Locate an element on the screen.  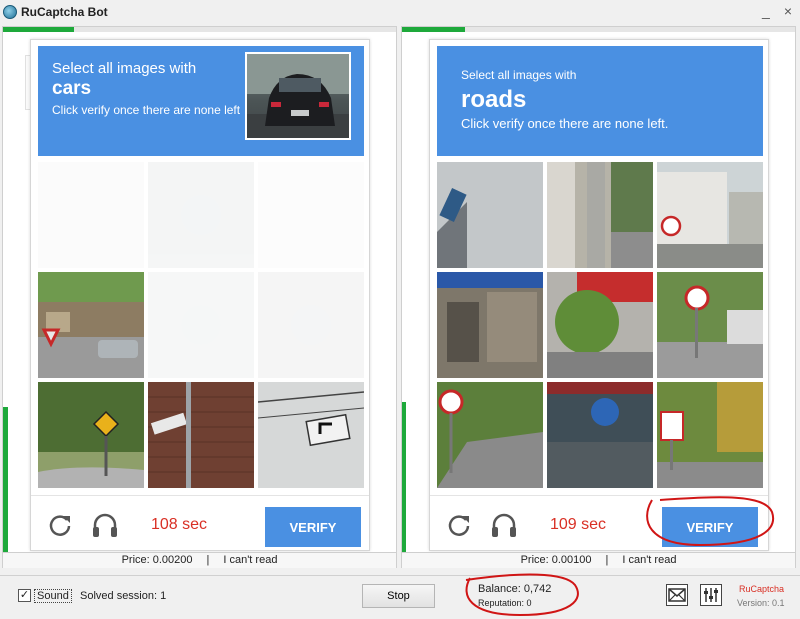
right-keyword: roads is located at coordinates (494, 99).